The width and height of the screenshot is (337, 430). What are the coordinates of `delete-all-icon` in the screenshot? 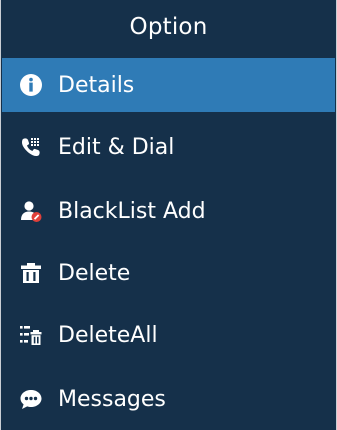 It's located at (31, 335).